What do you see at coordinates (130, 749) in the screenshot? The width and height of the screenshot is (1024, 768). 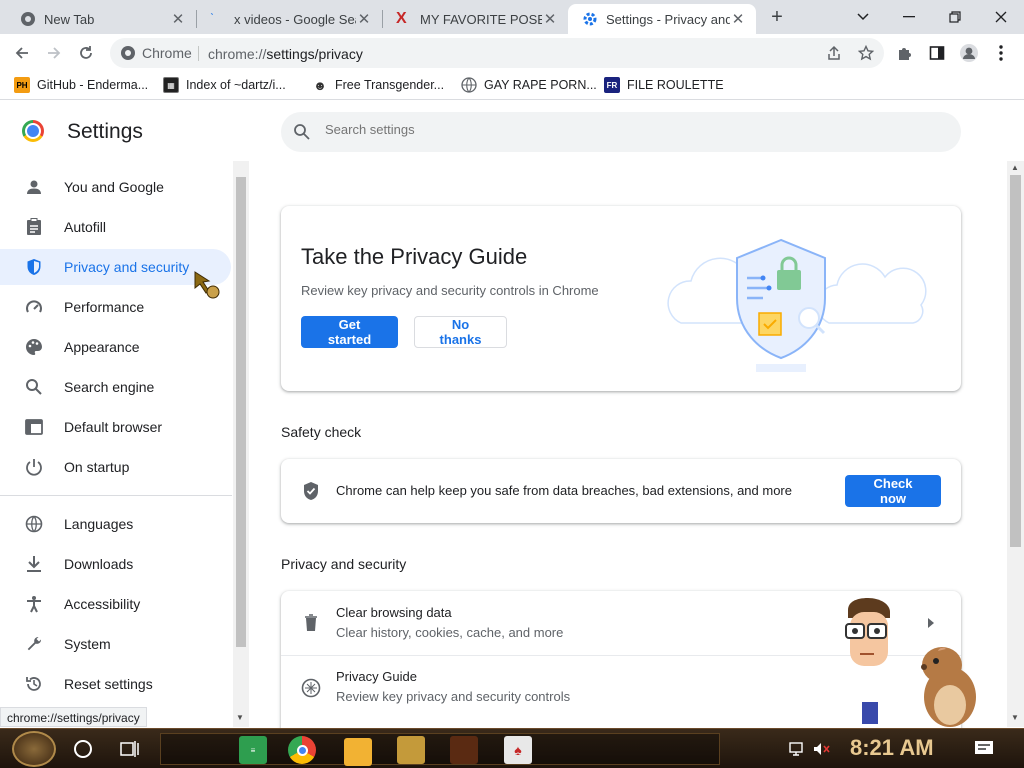 I see `task-view-icon` at bounding box center [130, 749].